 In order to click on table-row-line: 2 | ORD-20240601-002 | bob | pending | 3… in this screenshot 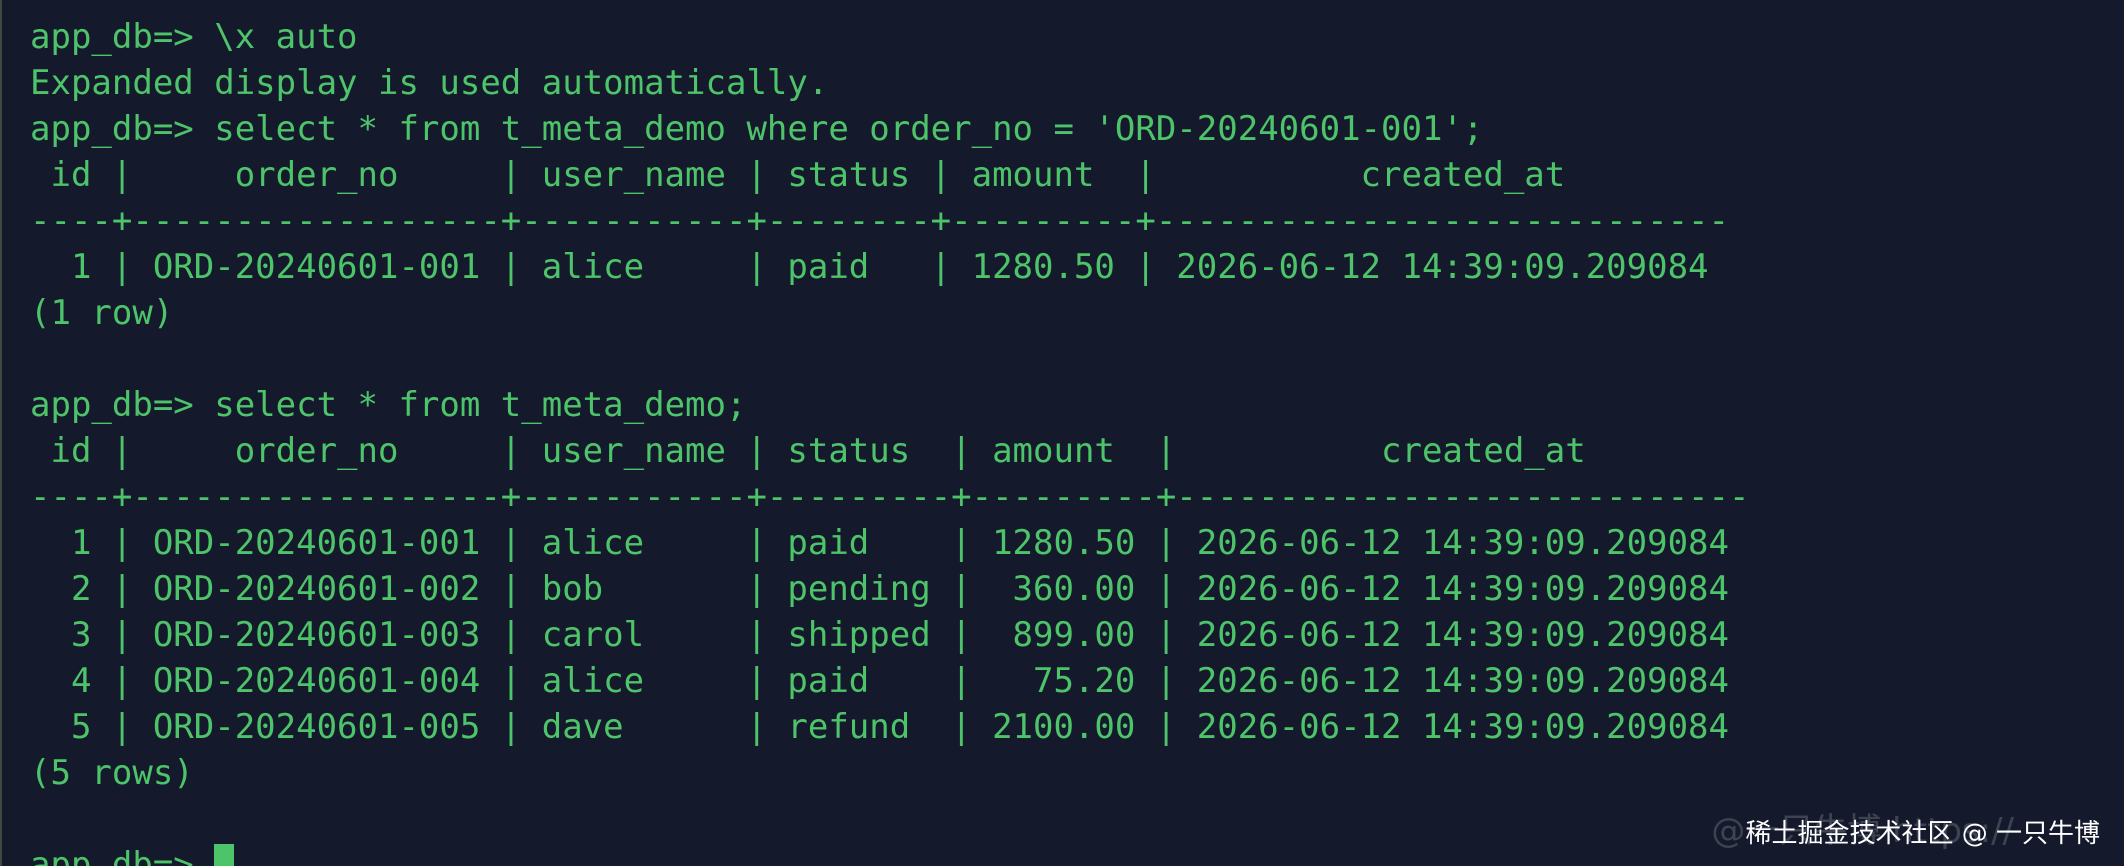, I will do `click(879, 589)`.